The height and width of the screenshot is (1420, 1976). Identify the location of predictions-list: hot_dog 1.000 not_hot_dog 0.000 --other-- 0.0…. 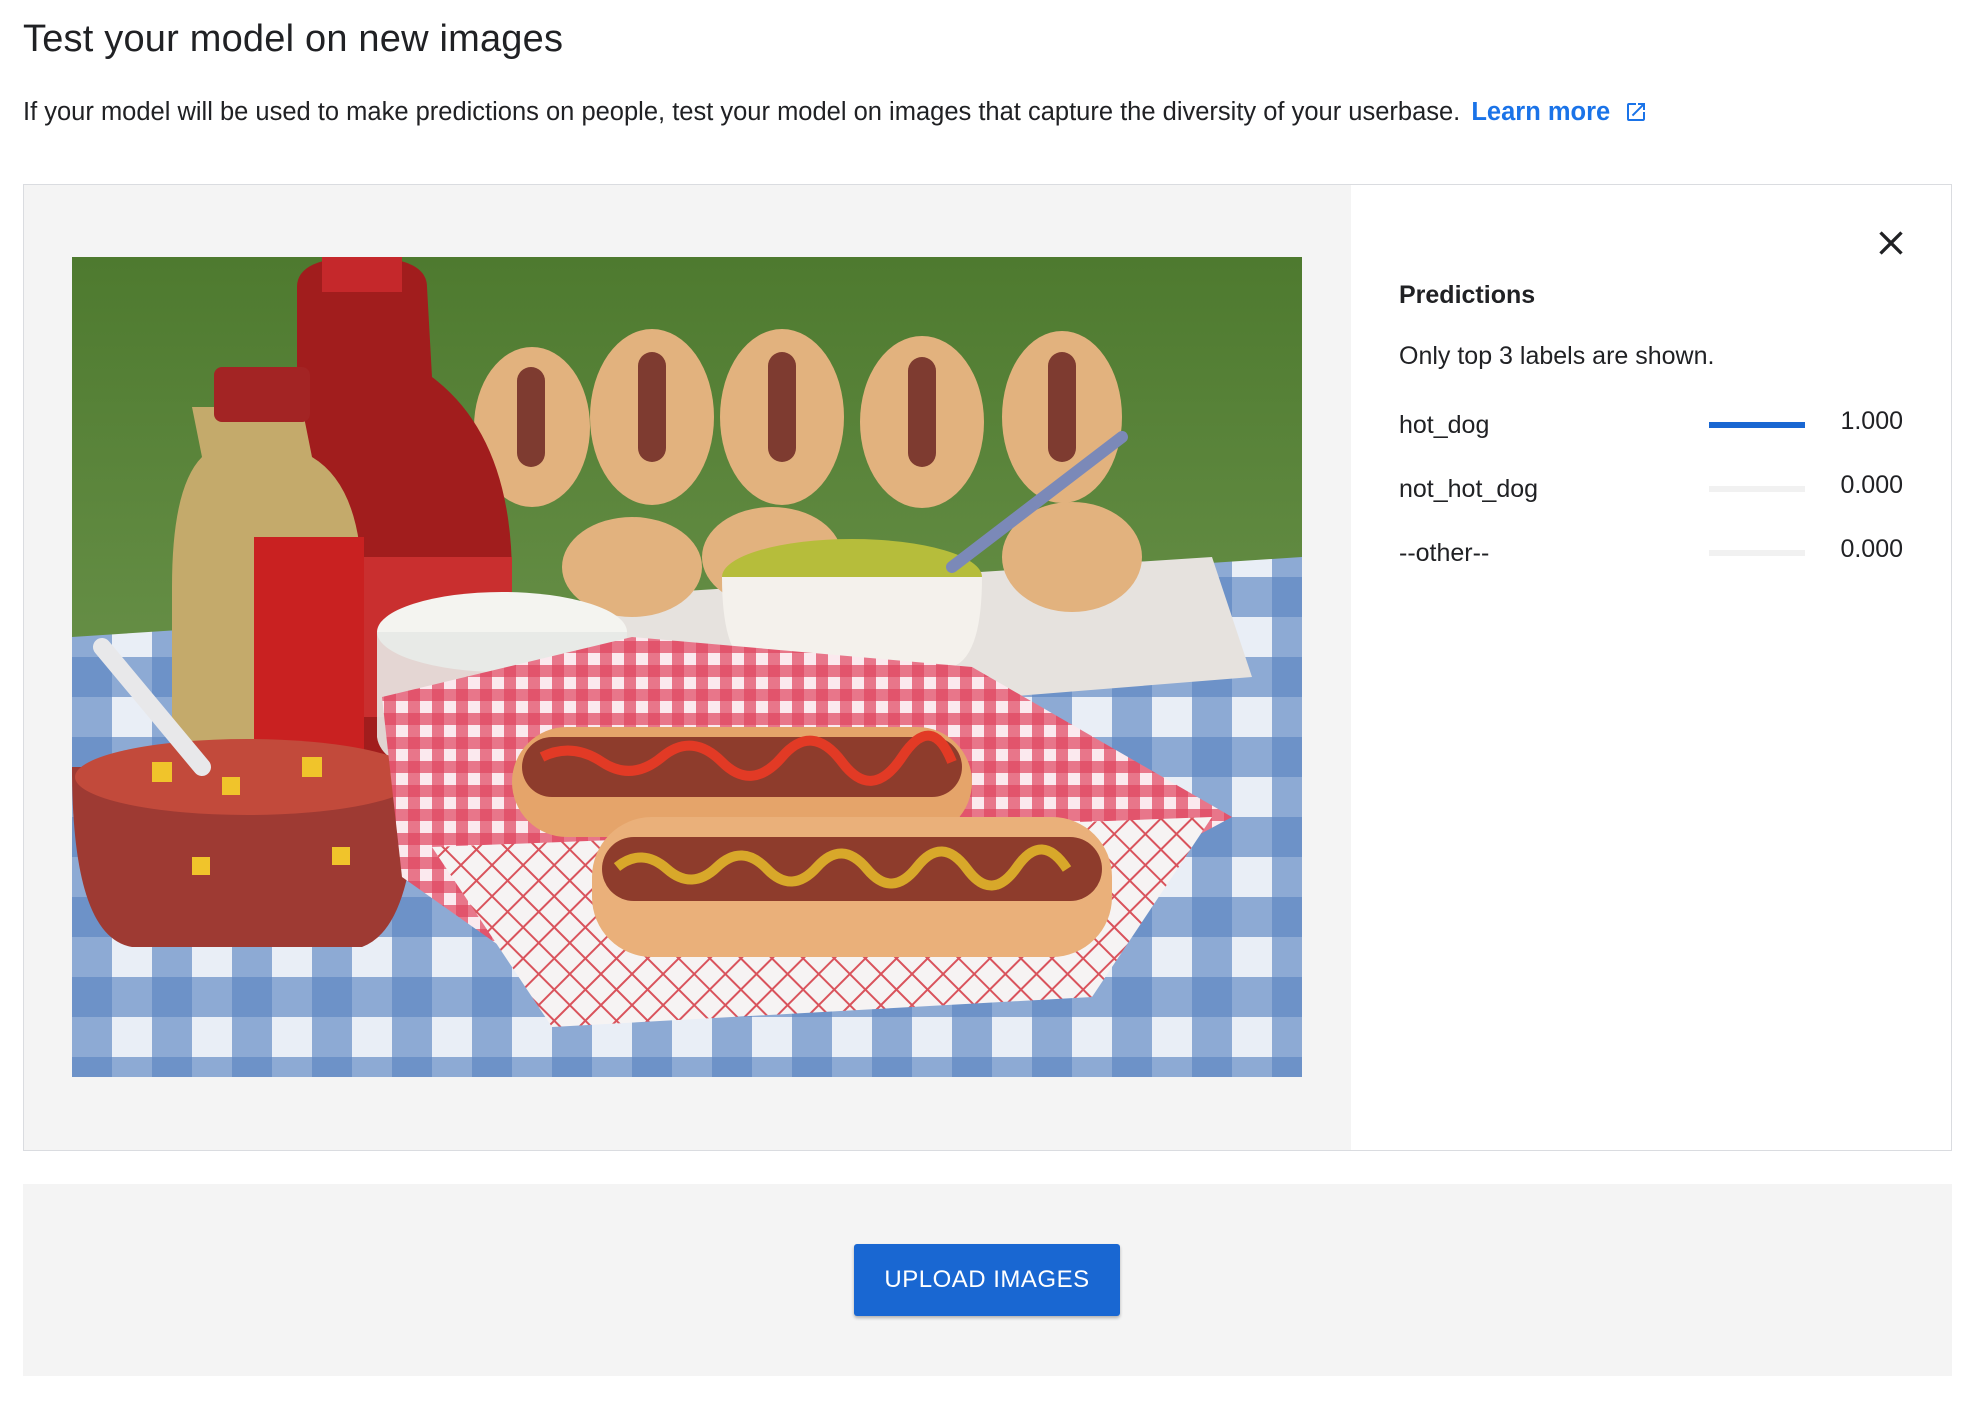
(1651, 505).